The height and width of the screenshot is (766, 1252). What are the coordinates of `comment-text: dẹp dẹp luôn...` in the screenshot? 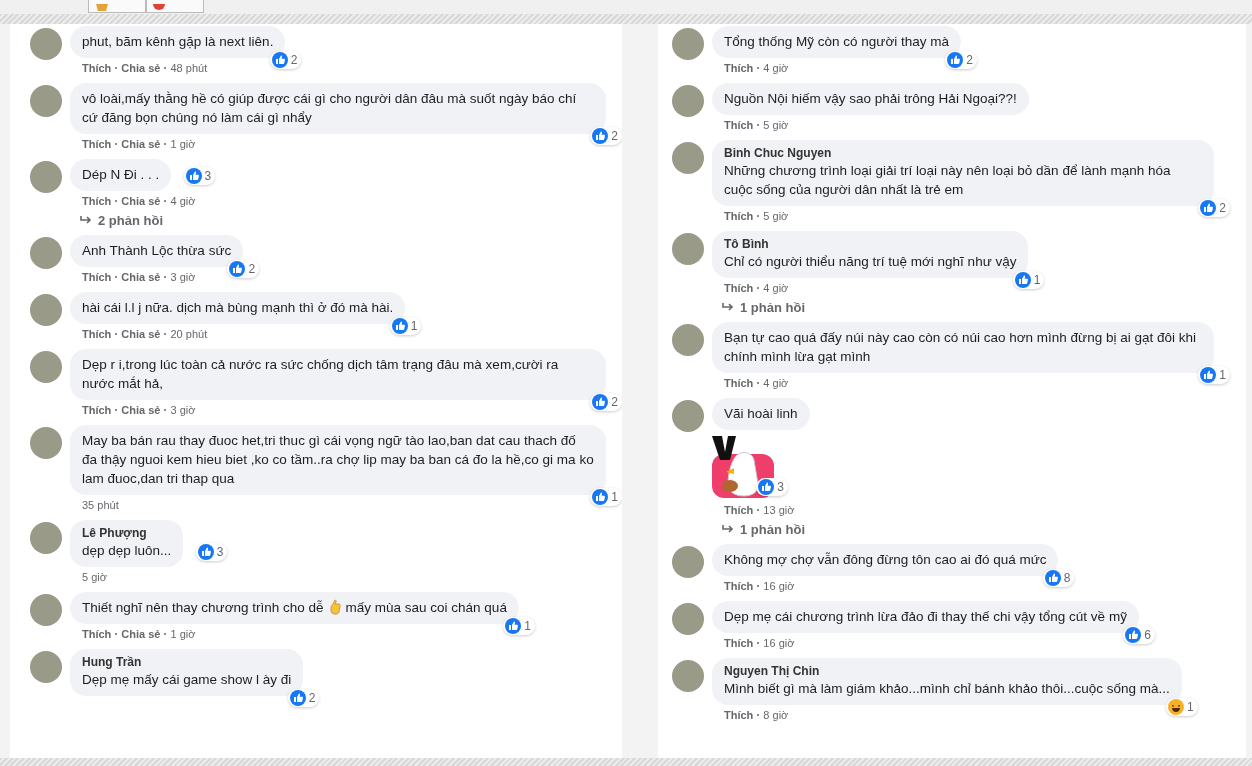 It's located at (127, 551).